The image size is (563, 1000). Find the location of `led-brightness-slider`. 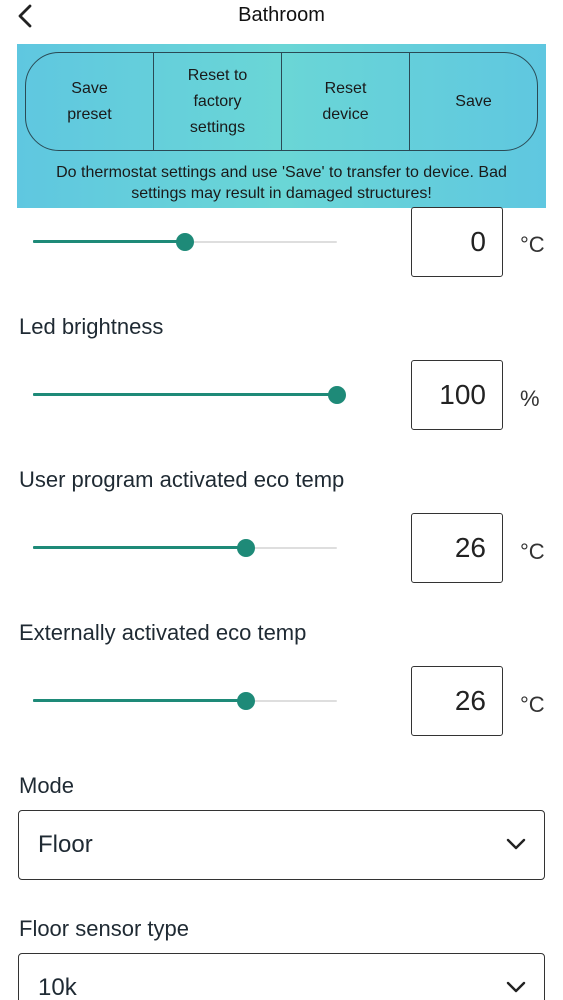

led-brightness-slider is located at coordinates (189, 395).